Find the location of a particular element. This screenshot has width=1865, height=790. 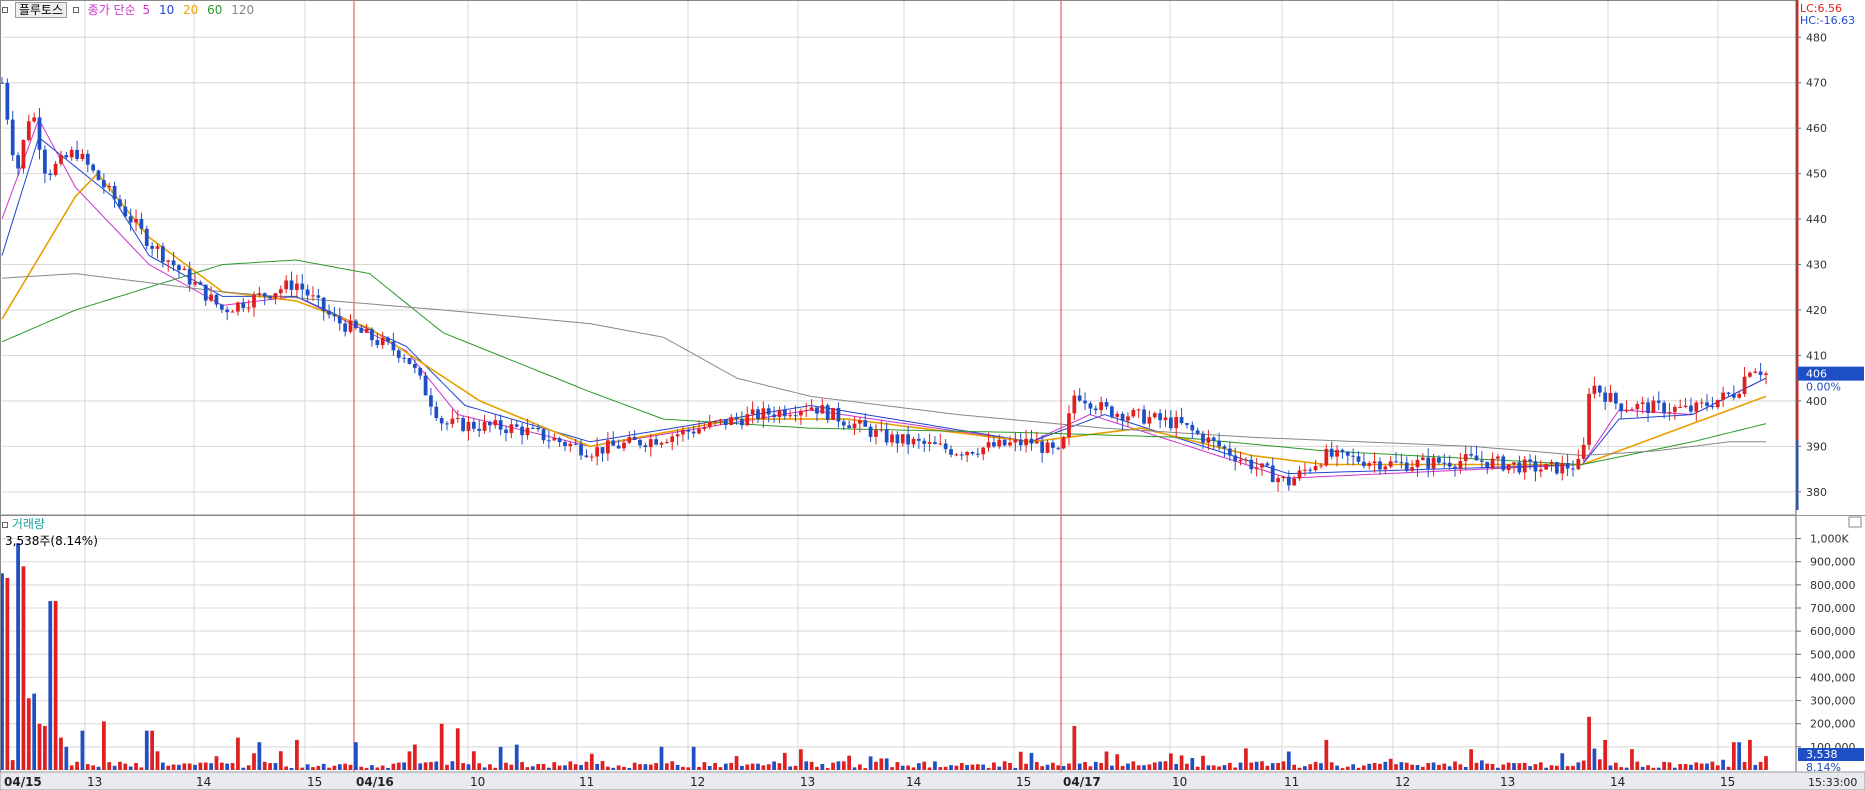

stock-settings-icon is located at coordinates (75, 9).